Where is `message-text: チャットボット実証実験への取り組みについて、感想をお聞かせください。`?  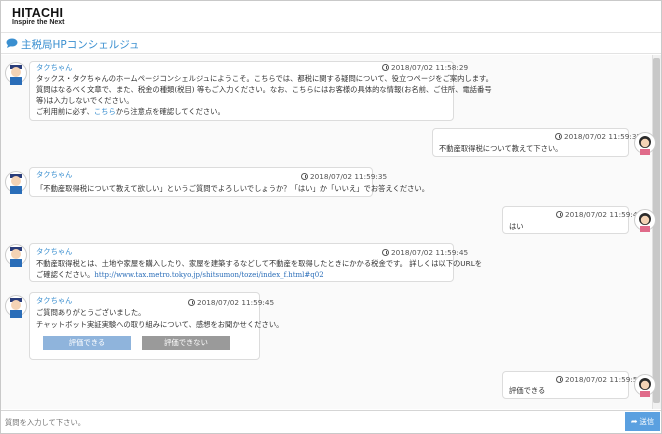
message-text: チャットボット実証実験への取り組みについて、感想をお聞かせください。 is located at coordinates (160, 324).